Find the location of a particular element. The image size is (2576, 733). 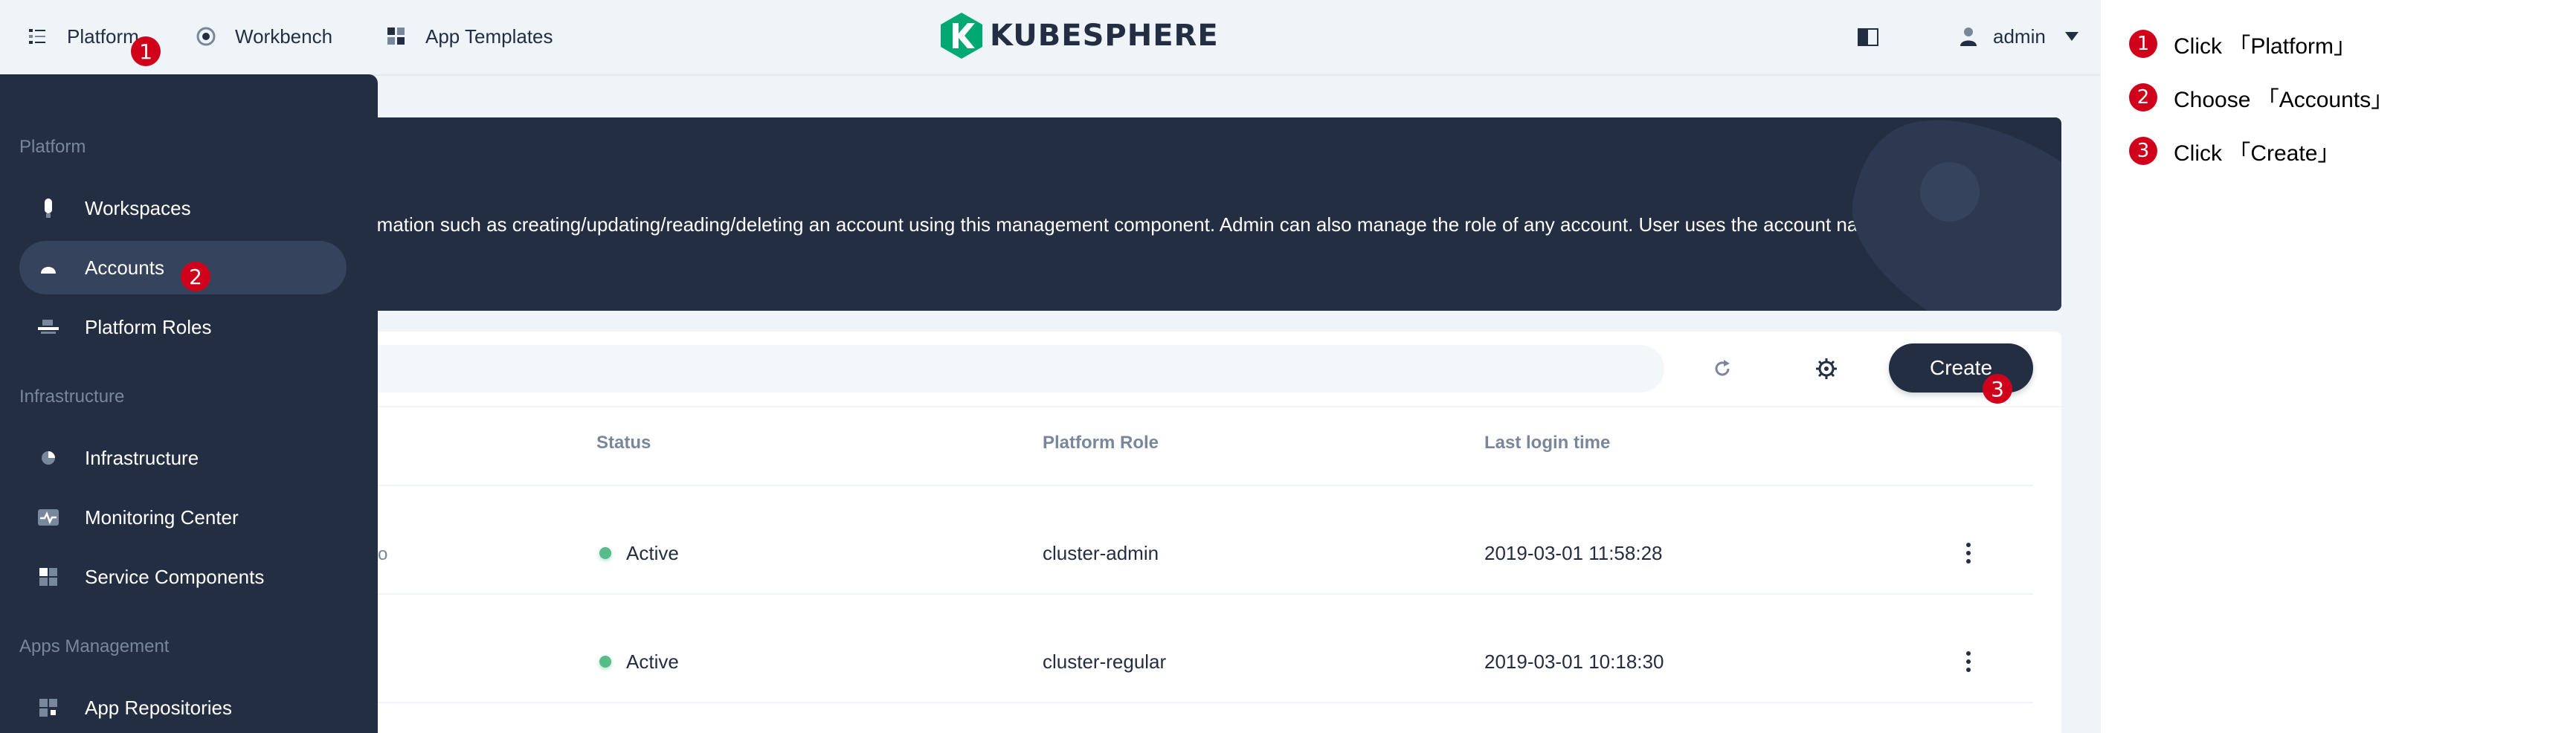

step-marker-2: 2 is located at coordinates (195, 276).